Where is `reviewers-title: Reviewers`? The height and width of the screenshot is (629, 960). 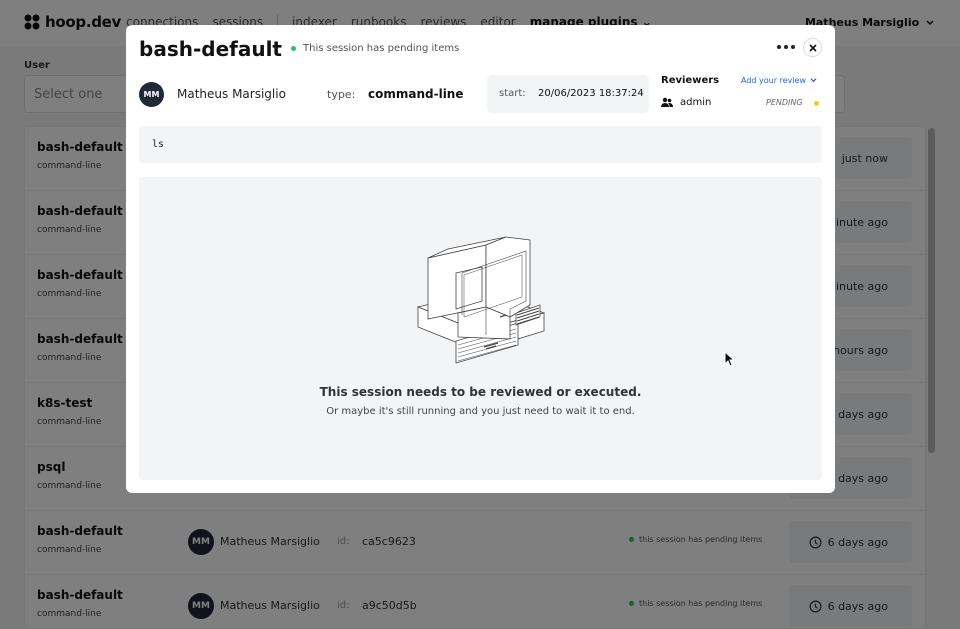 reviewers-title: Reviewers is located at coordinates (690, 80).